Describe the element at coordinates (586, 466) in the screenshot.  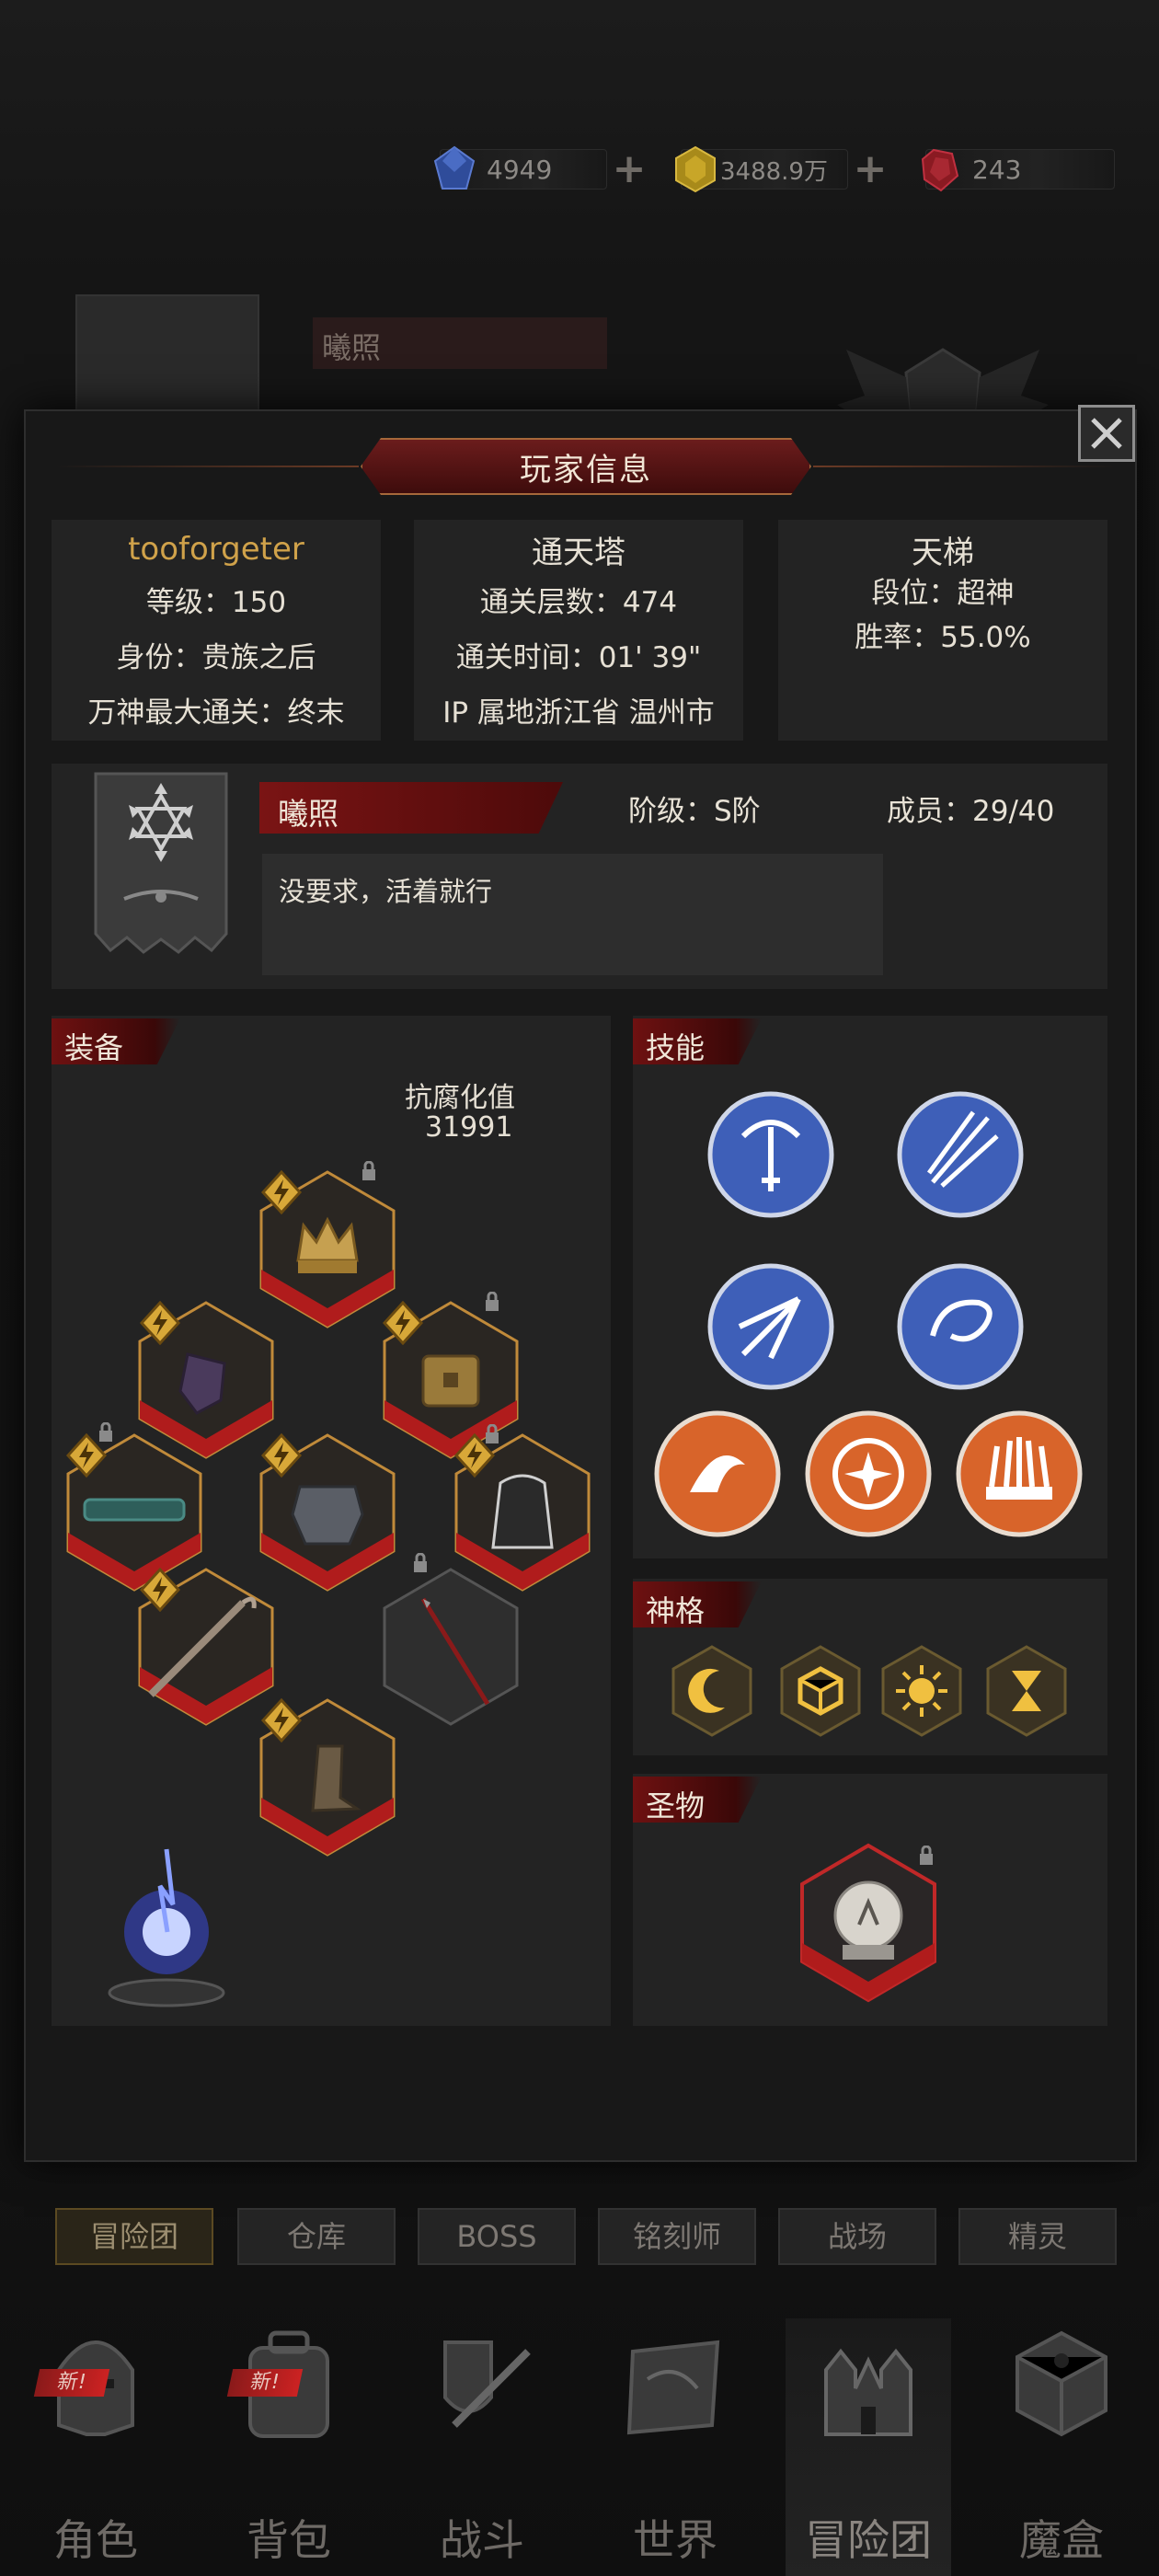
I see `modal-title: 玩家信息` at that location.